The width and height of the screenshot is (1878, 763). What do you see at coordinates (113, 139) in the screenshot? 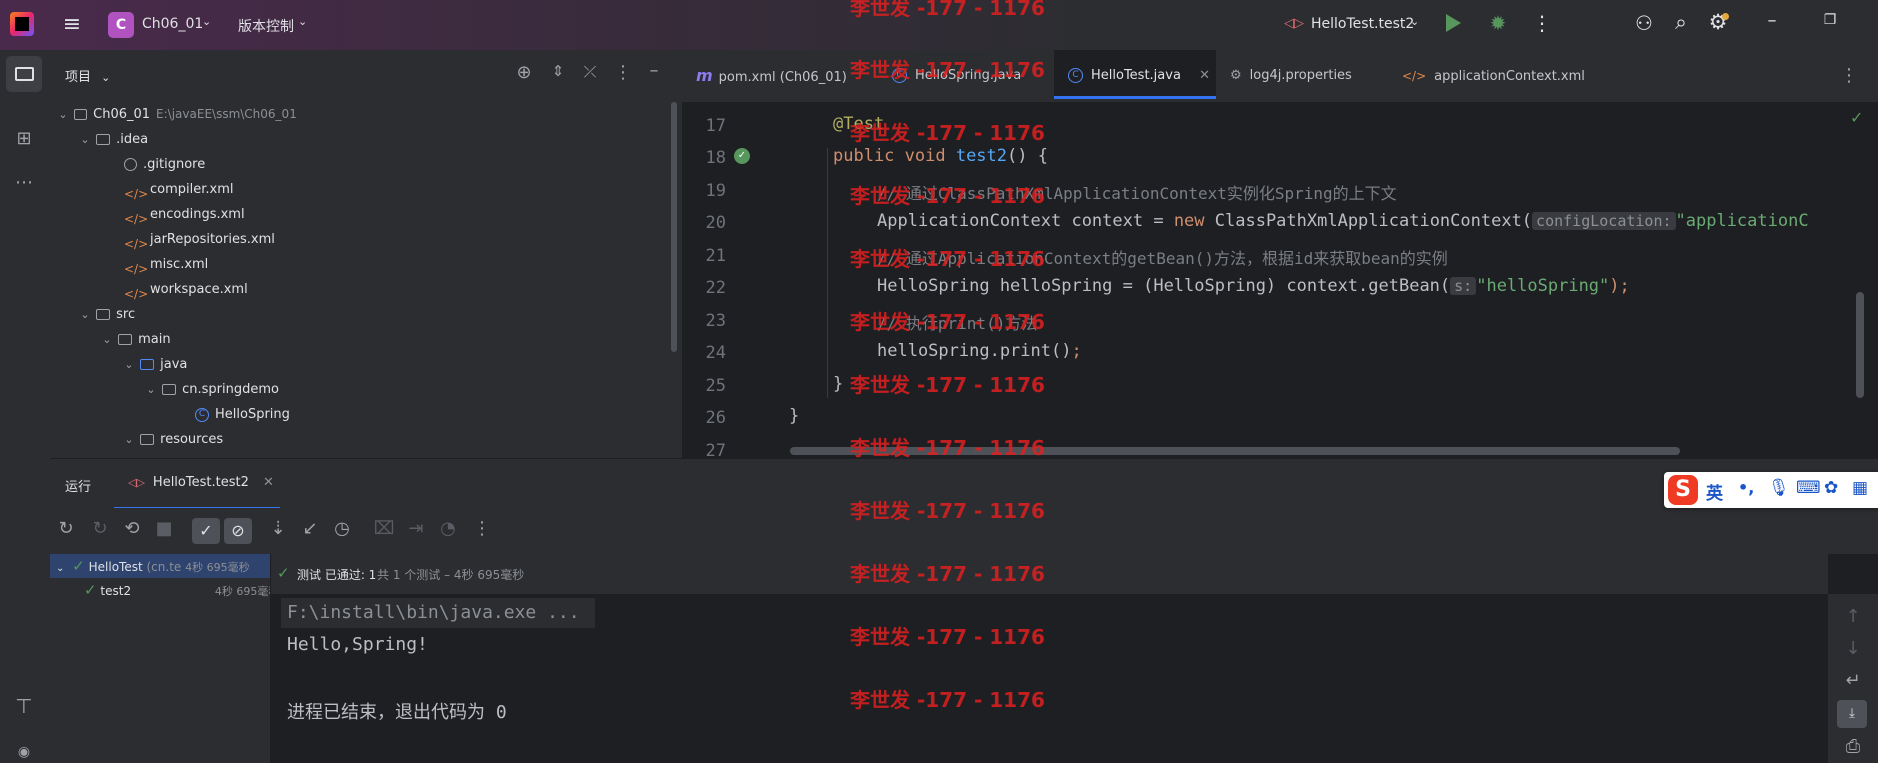
I see `tree-item-idea: ⌄ .idea` at bounding box center [113, 139].